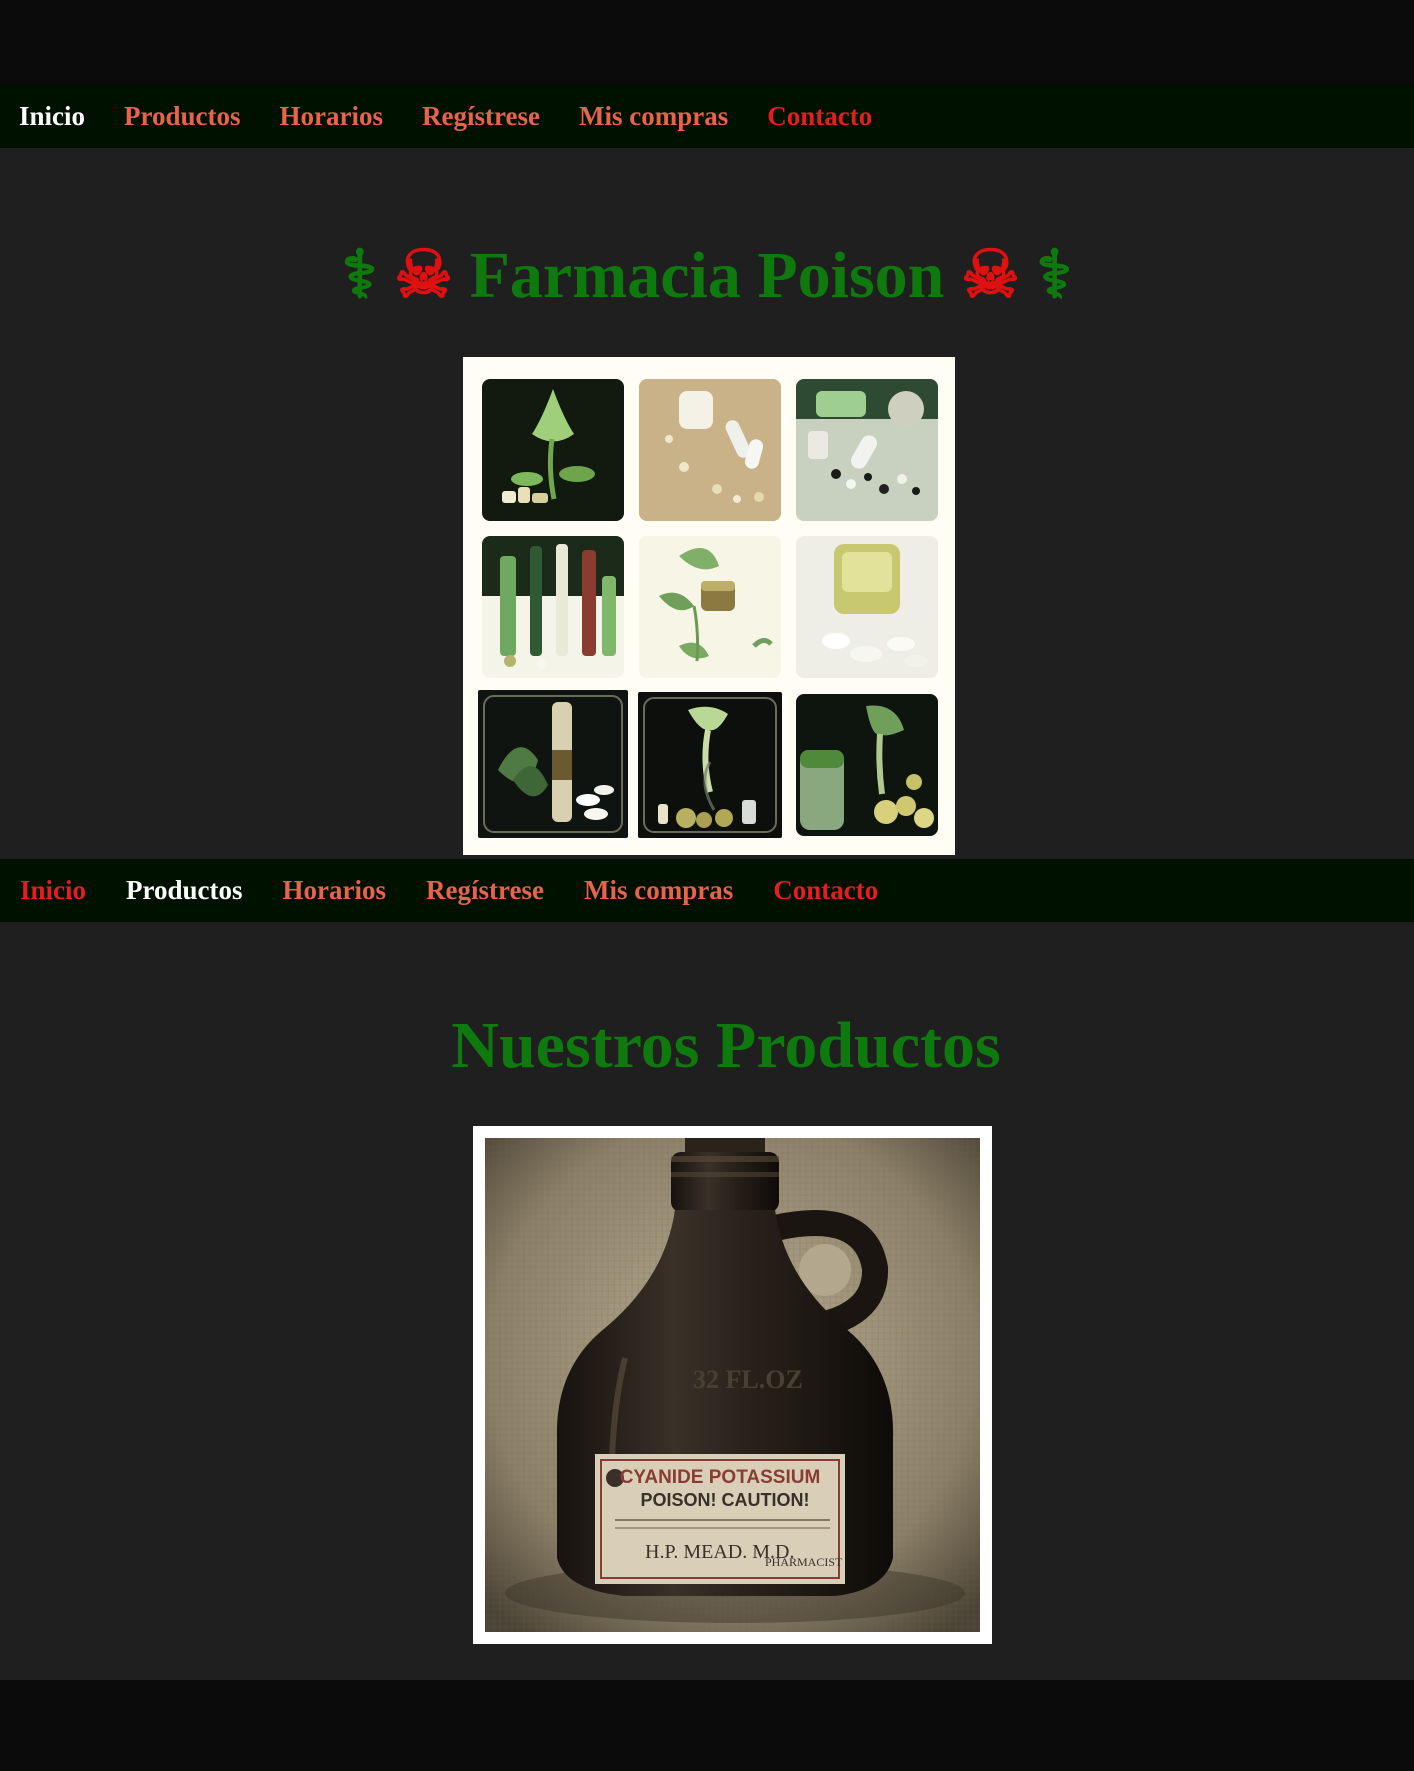 This screenshot has height=1771, width=1414. What do you see at coordinates (725, 1500) in the screenshot?
I see `bottle-label-caution: POISON! CAUTION!` at bounding box center [725, 1500].